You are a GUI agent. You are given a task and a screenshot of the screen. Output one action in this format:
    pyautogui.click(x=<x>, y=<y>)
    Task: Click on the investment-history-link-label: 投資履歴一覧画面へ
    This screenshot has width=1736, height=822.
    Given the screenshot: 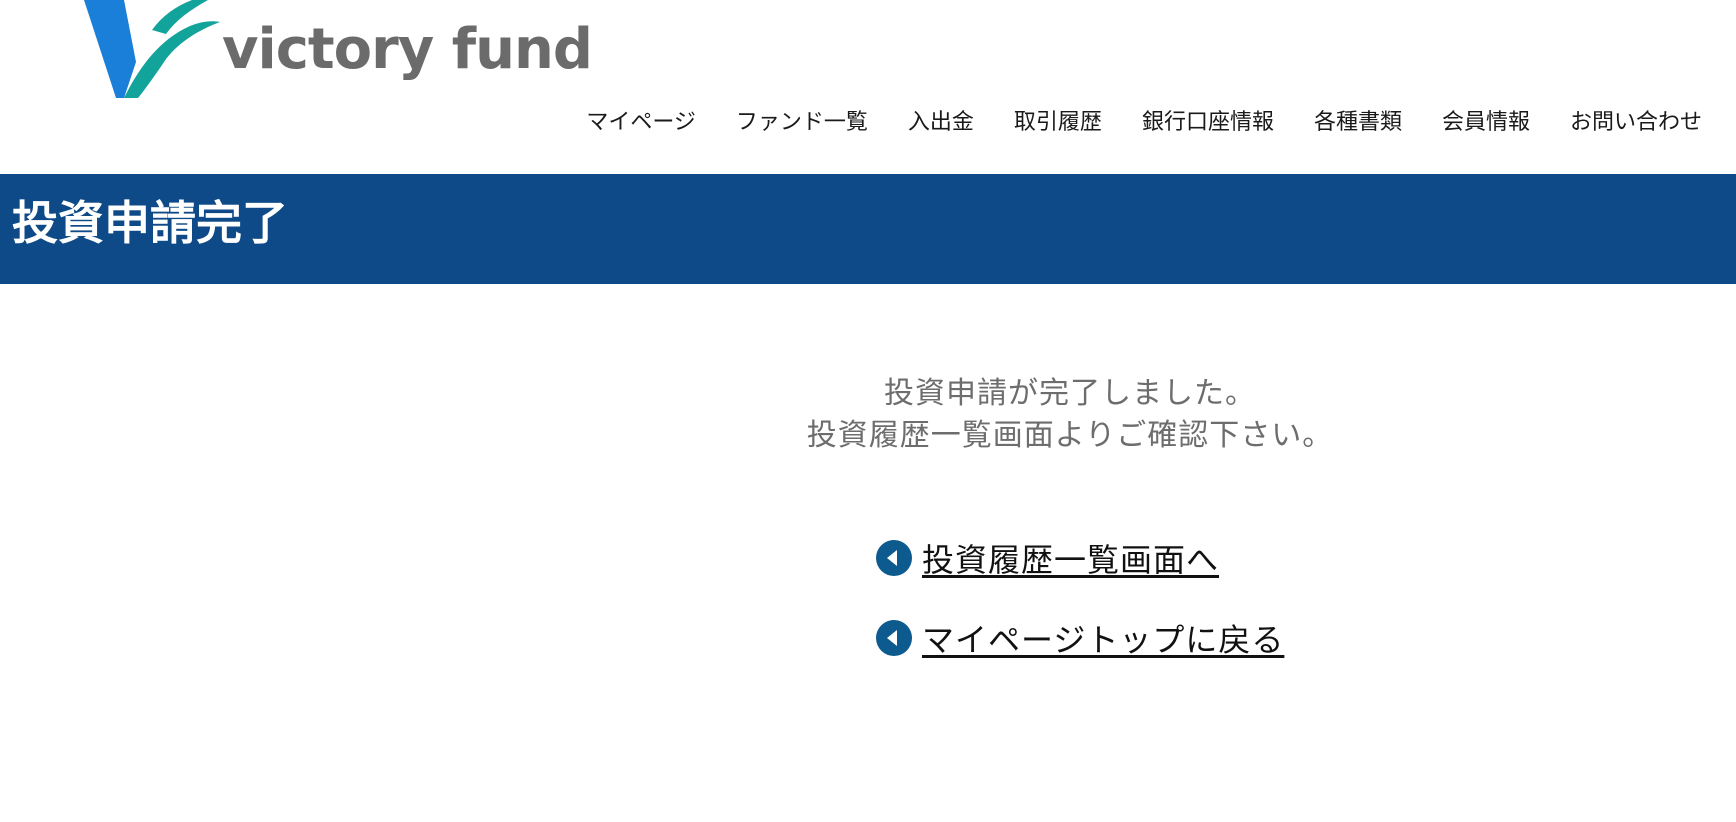 What is the action you would take?
    pyautogui.click(x=1071, y=560)
    